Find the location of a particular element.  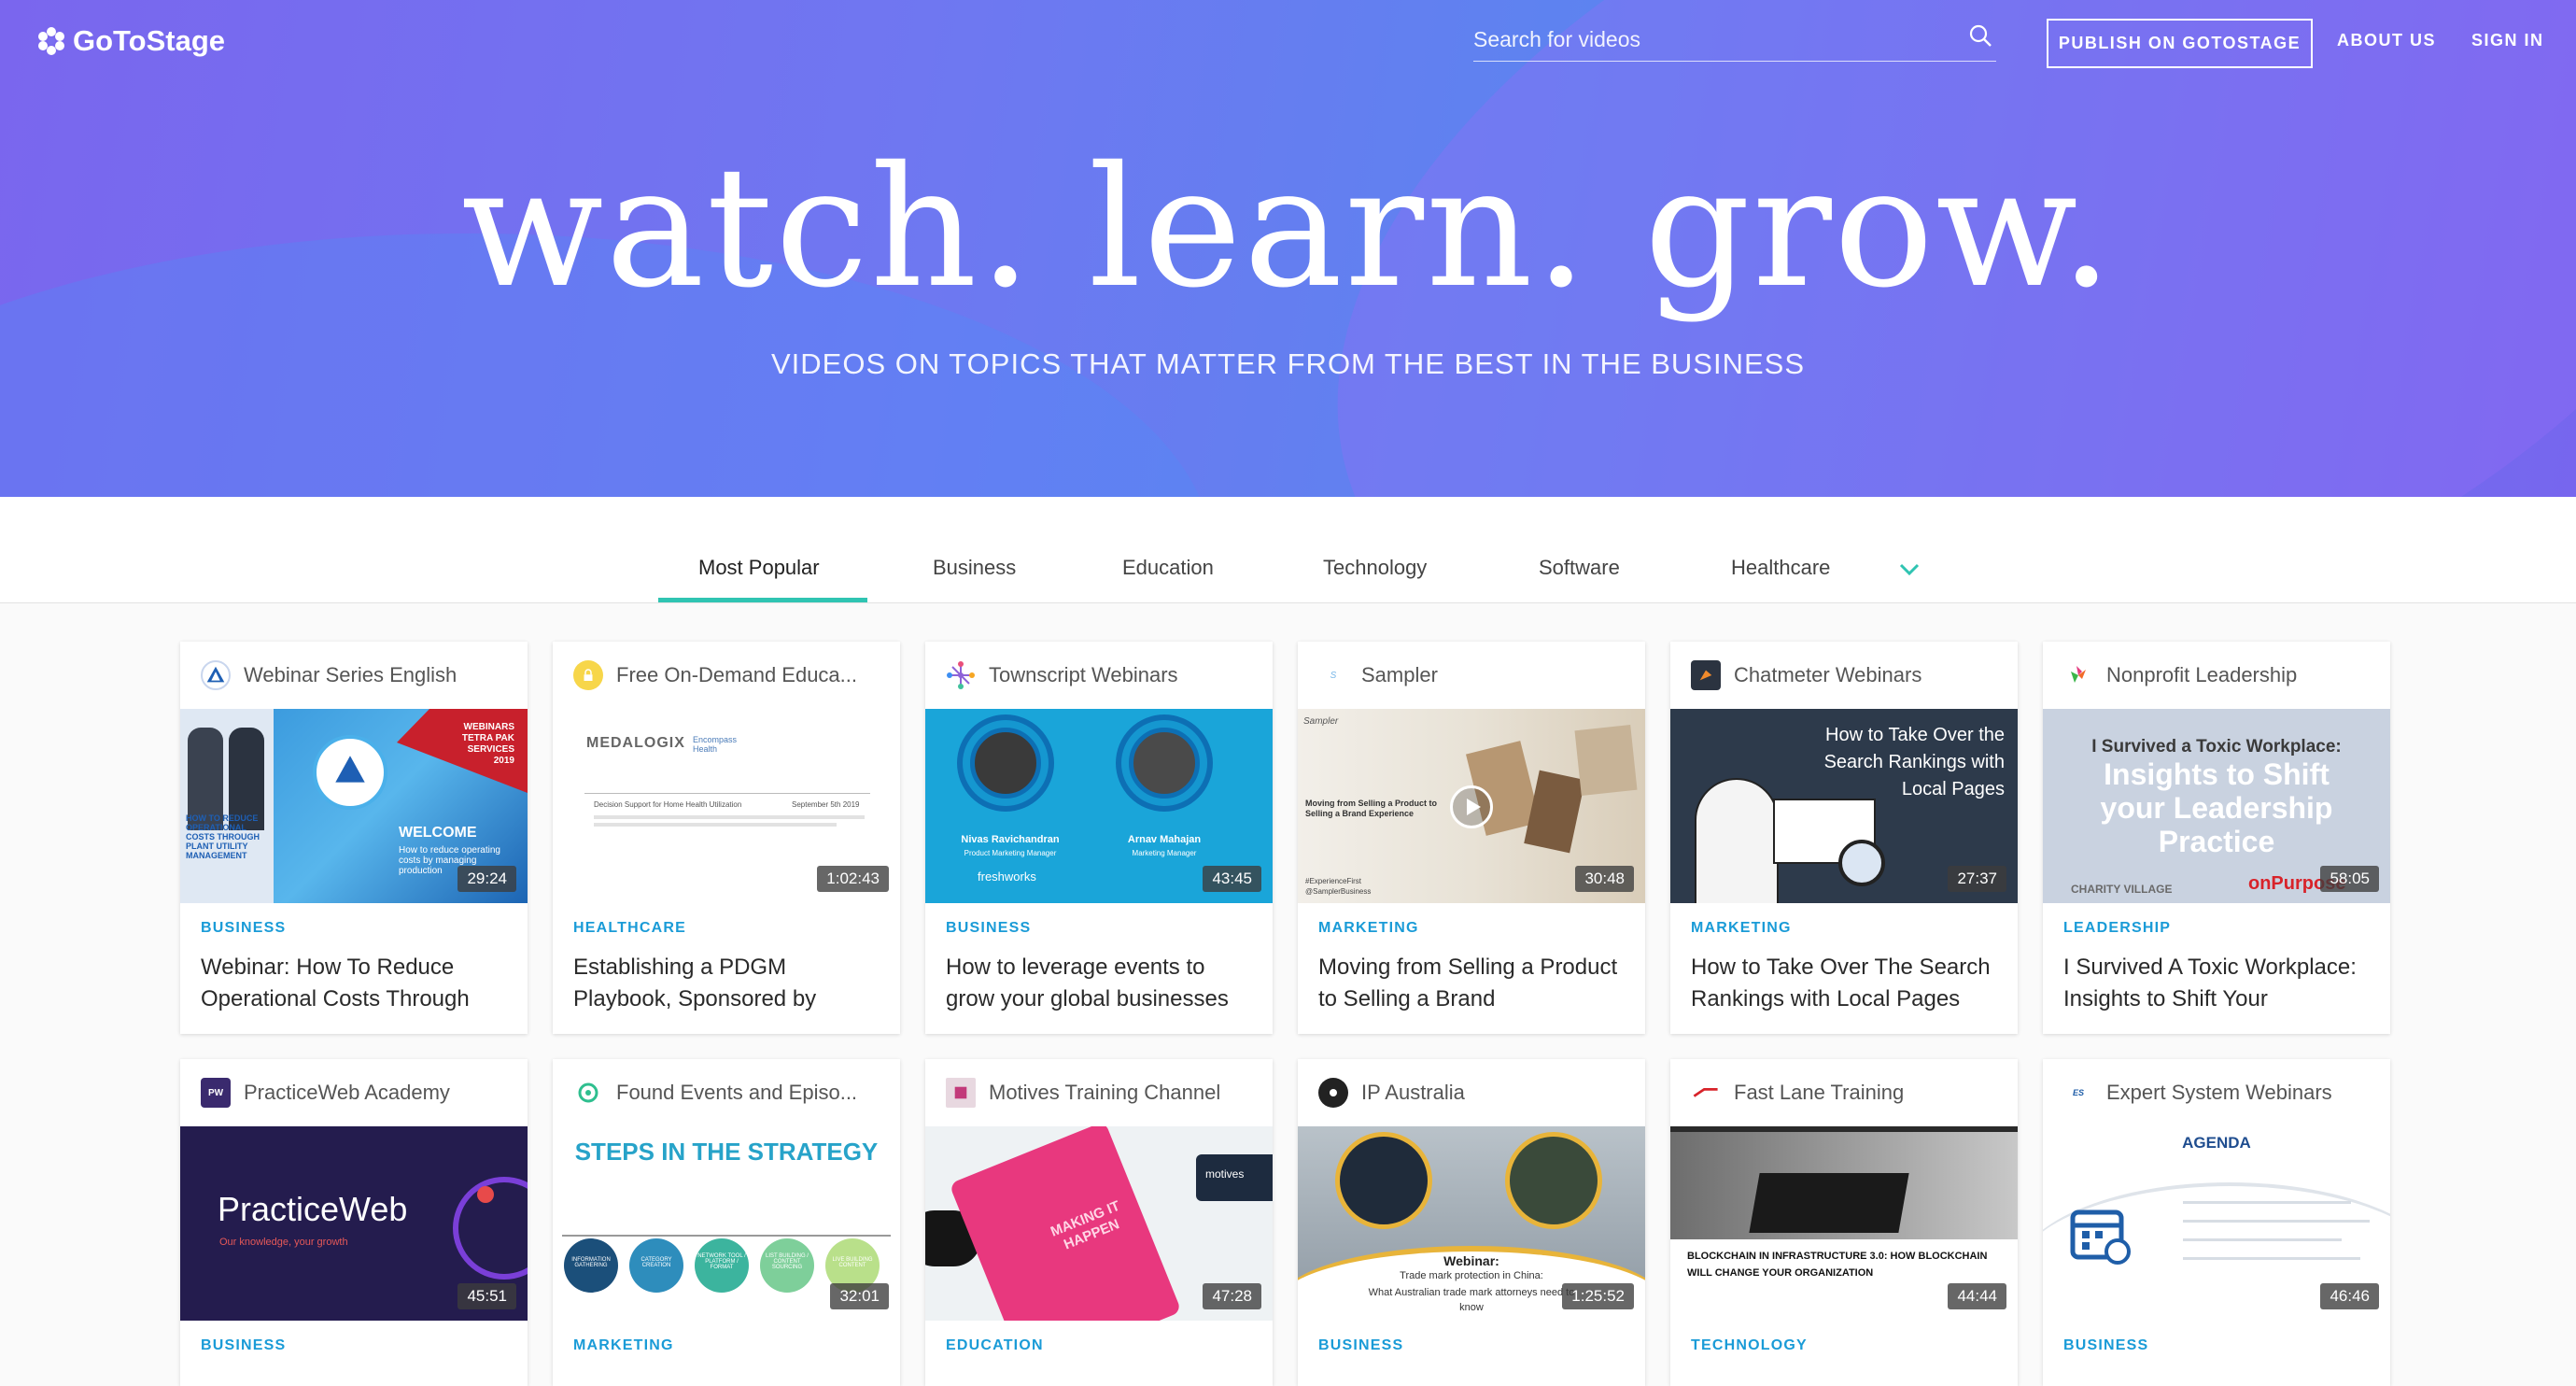

search-input is located at coordinates (1707, 39).